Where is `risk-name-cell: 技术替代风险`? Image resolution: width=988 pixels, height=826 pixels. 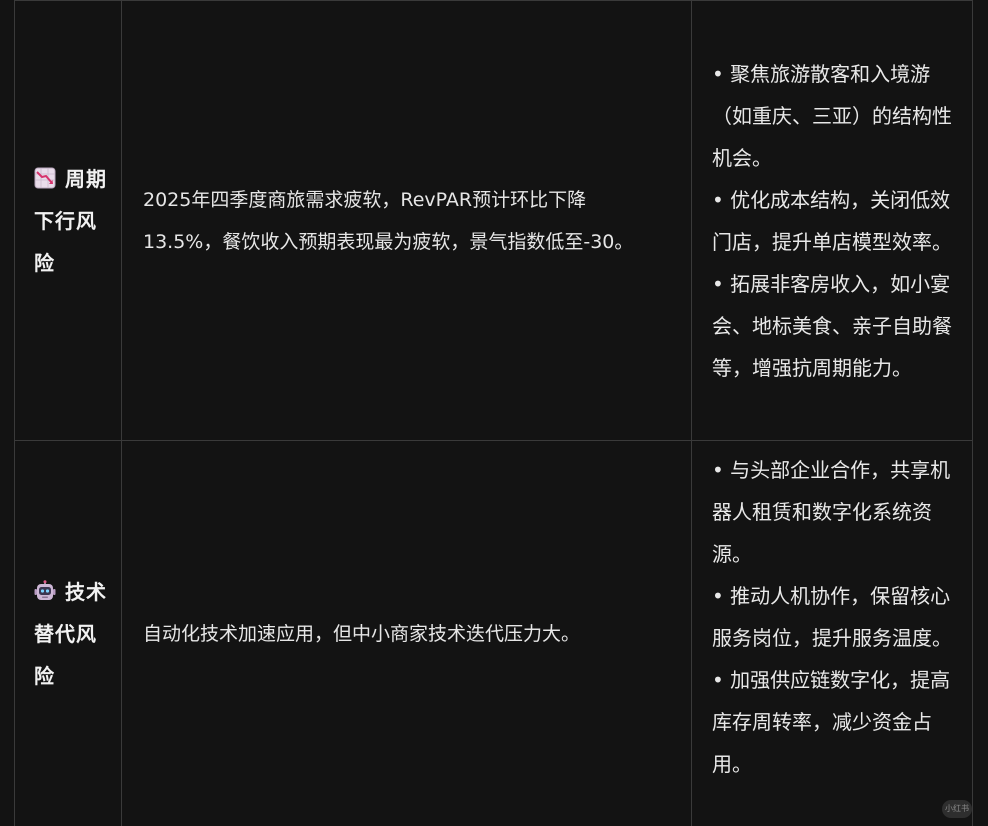 risk-name-cell: 技术替代风险 is located at coordinates (68, 633).